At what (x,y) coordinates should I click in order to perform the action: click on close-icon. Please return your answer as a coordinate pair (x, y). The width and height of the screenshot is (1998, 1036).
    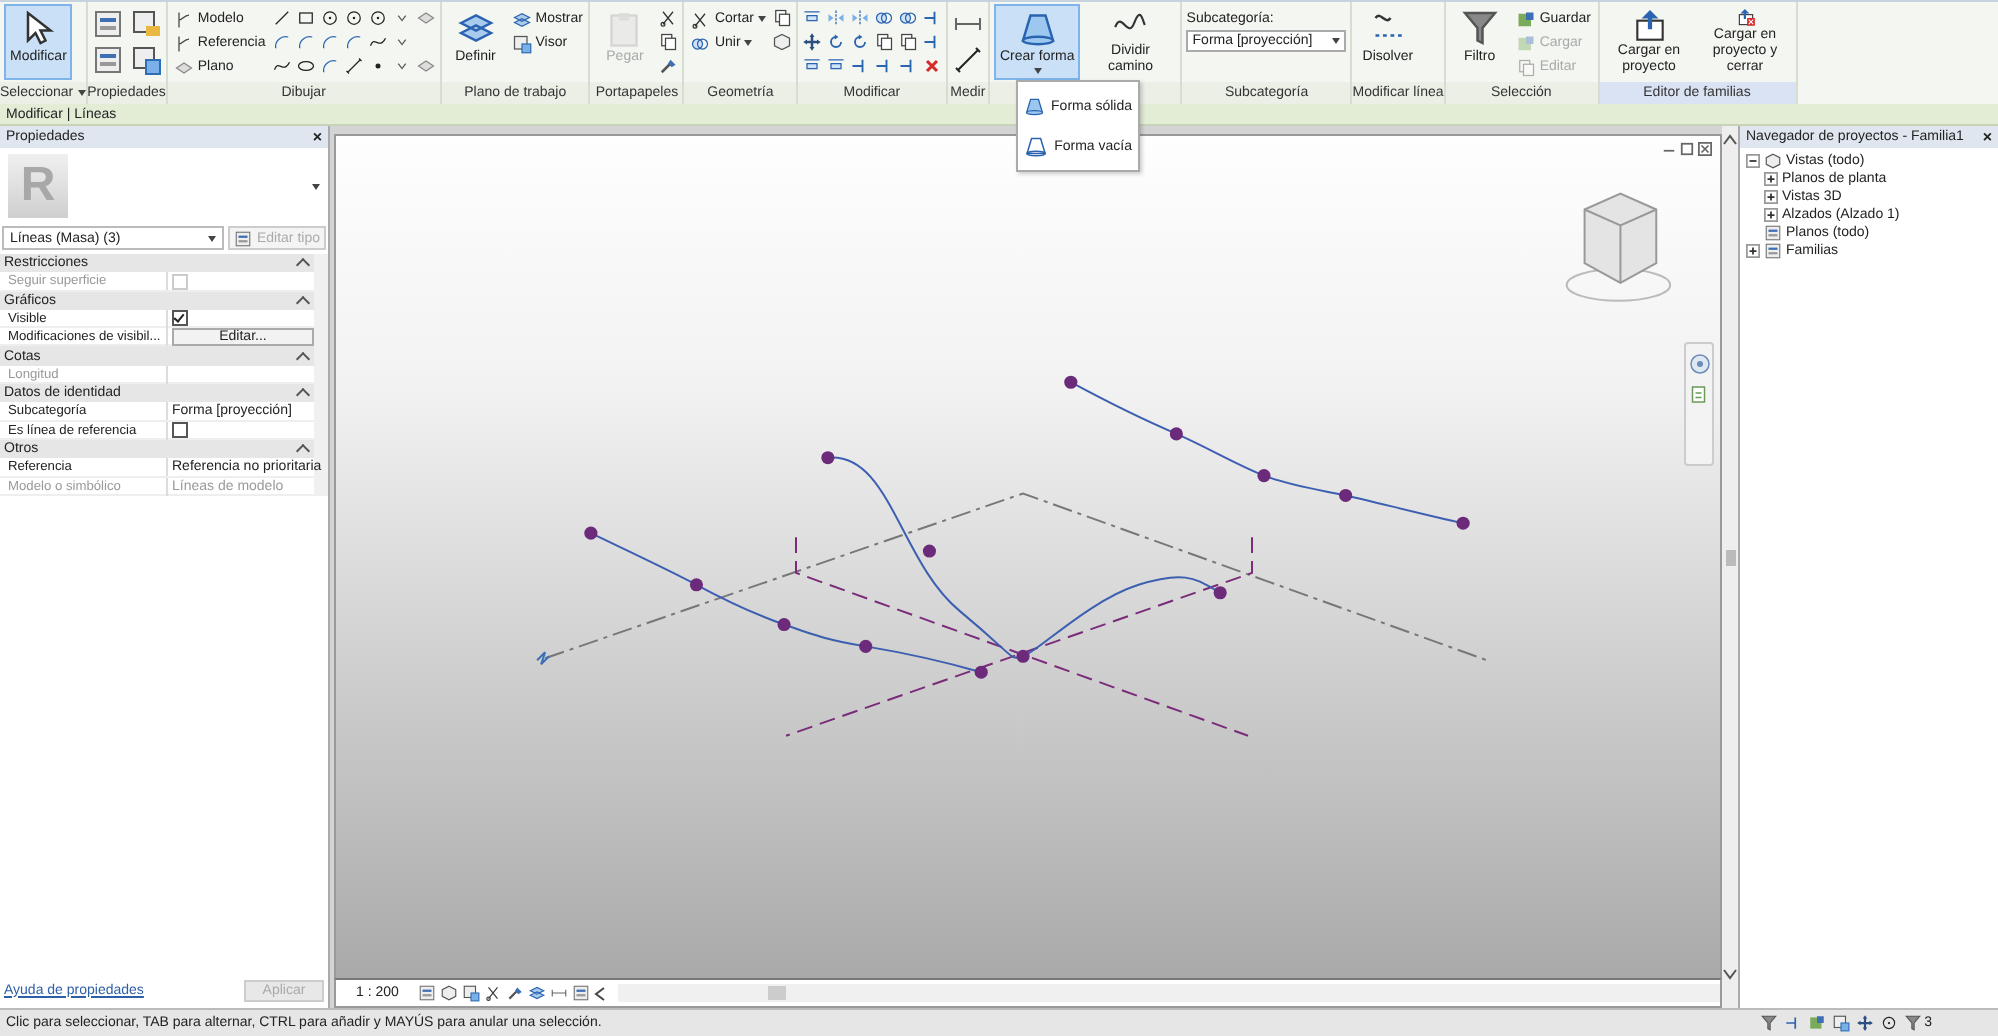
    Looking at the image, I should click on (1705, 149).